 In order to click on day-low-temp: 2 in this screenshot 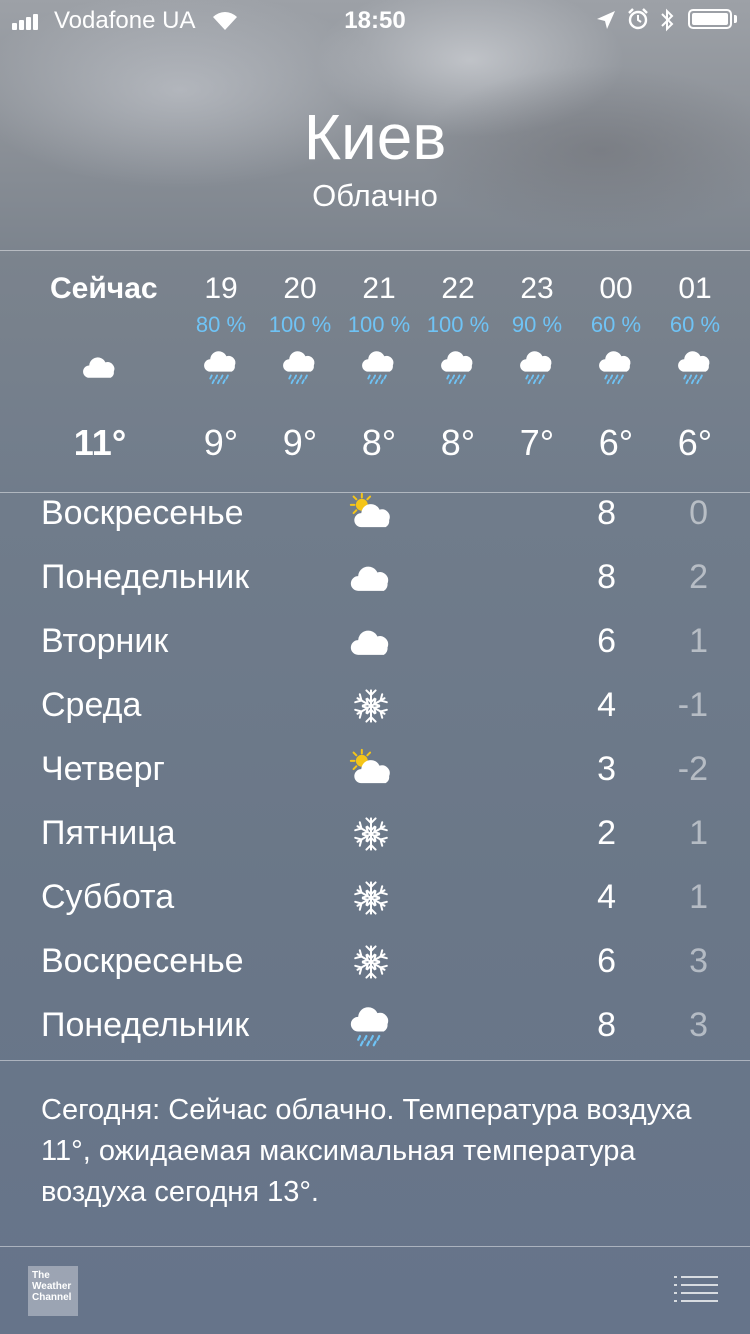, I will do `click(698, 577)`.